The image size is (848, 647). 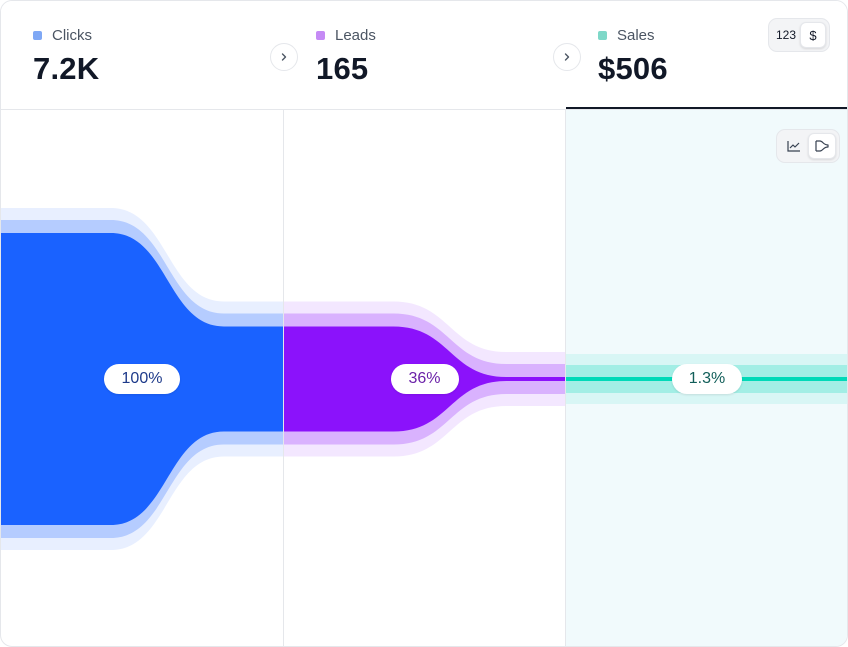 I want to click on funnel-chart-icon, so click(x=822, y=146).